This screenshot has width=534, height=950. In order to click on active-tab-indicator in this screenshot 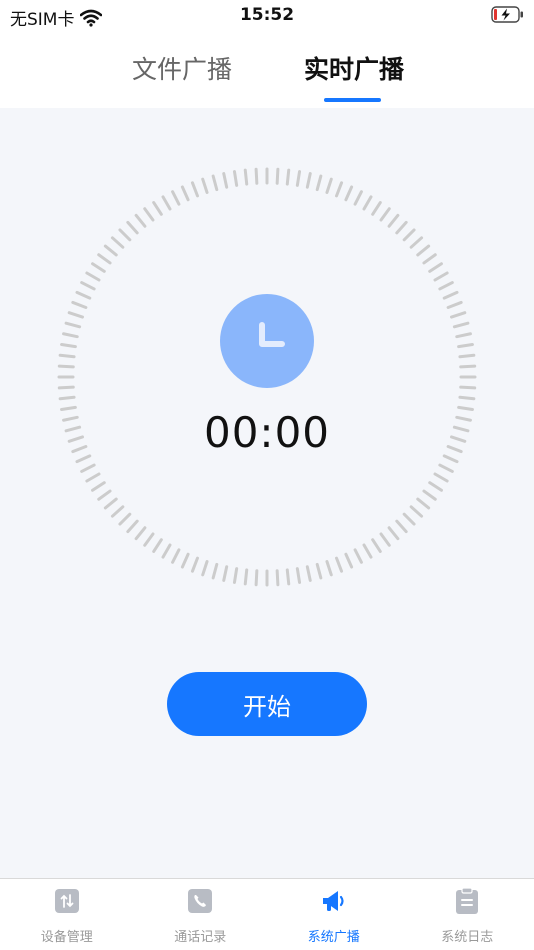, I will do `click(352, 100)`.